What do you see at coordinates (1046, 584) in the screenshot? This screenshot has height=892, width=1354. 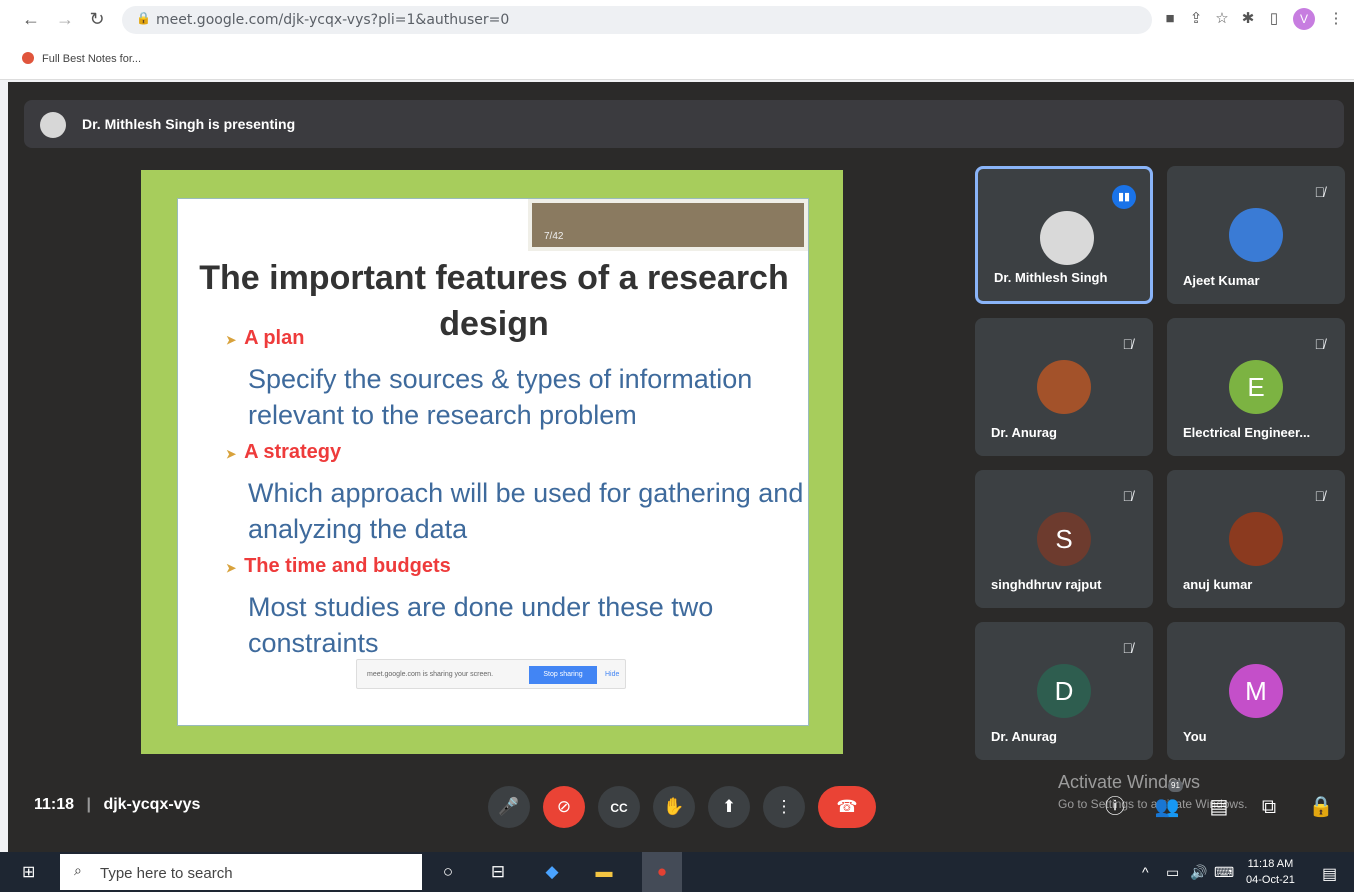 I see `participant-name: singhdhruv rajput` at bounding box center [1046, 584].